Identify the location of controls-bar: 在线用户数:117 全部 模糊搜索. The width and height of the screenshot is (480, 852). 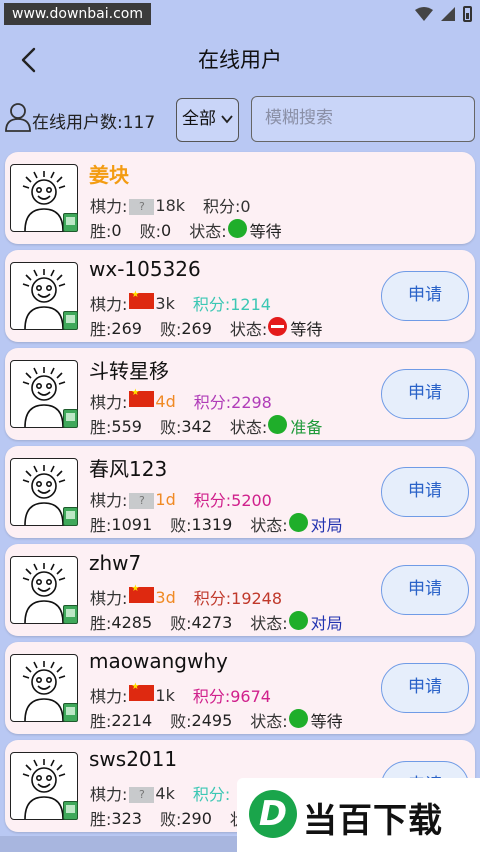
(240, 120).